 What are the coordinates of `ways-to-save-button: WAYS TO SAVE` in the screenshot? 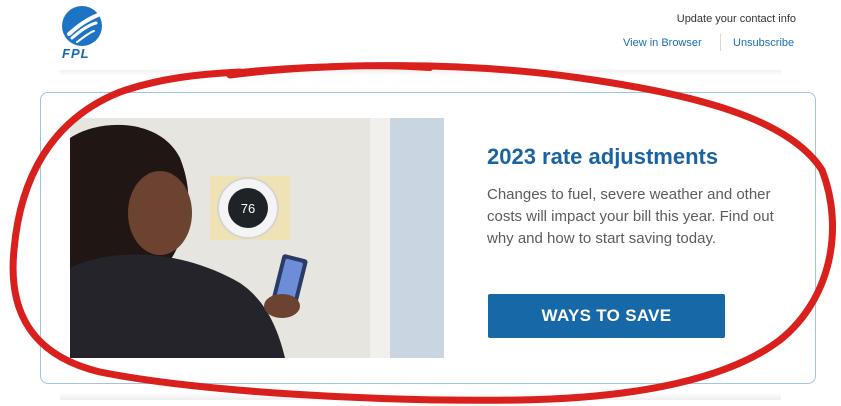 It's located at (606, 316).